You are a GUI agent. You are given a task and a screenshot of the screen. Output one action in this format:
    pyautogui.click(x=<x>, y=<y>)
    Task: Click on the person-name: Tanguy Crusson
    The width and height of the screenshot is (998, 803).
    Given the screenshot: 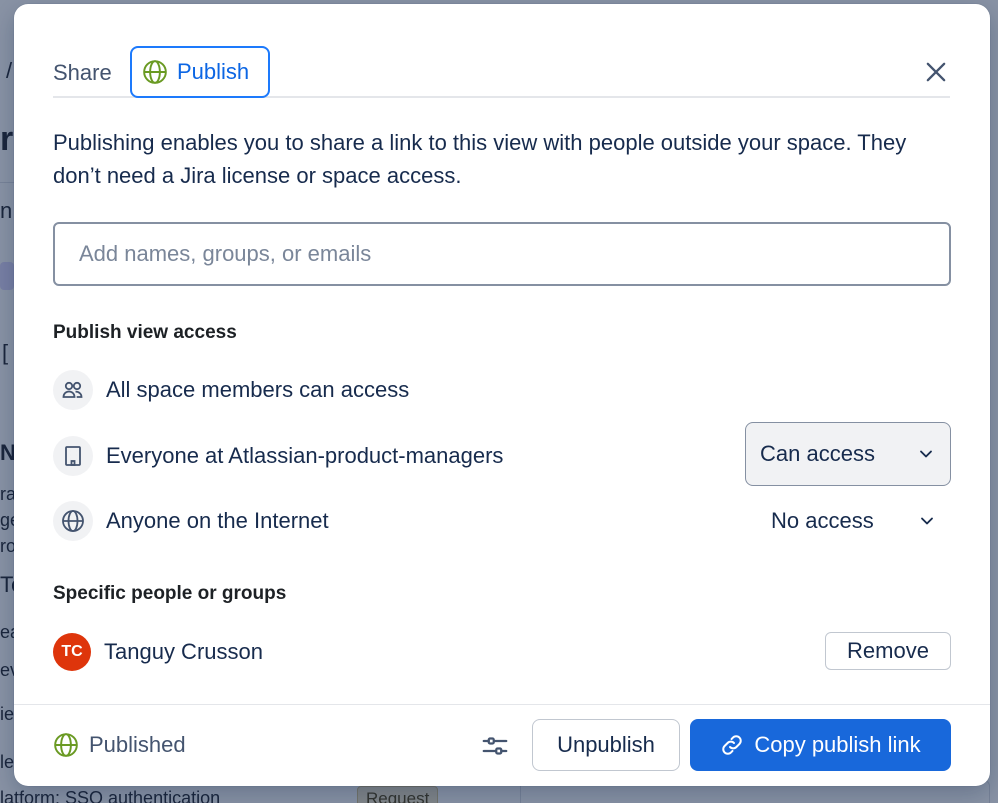 What is the action you would take?
    pyautogui.click(x=183, y=651)
    